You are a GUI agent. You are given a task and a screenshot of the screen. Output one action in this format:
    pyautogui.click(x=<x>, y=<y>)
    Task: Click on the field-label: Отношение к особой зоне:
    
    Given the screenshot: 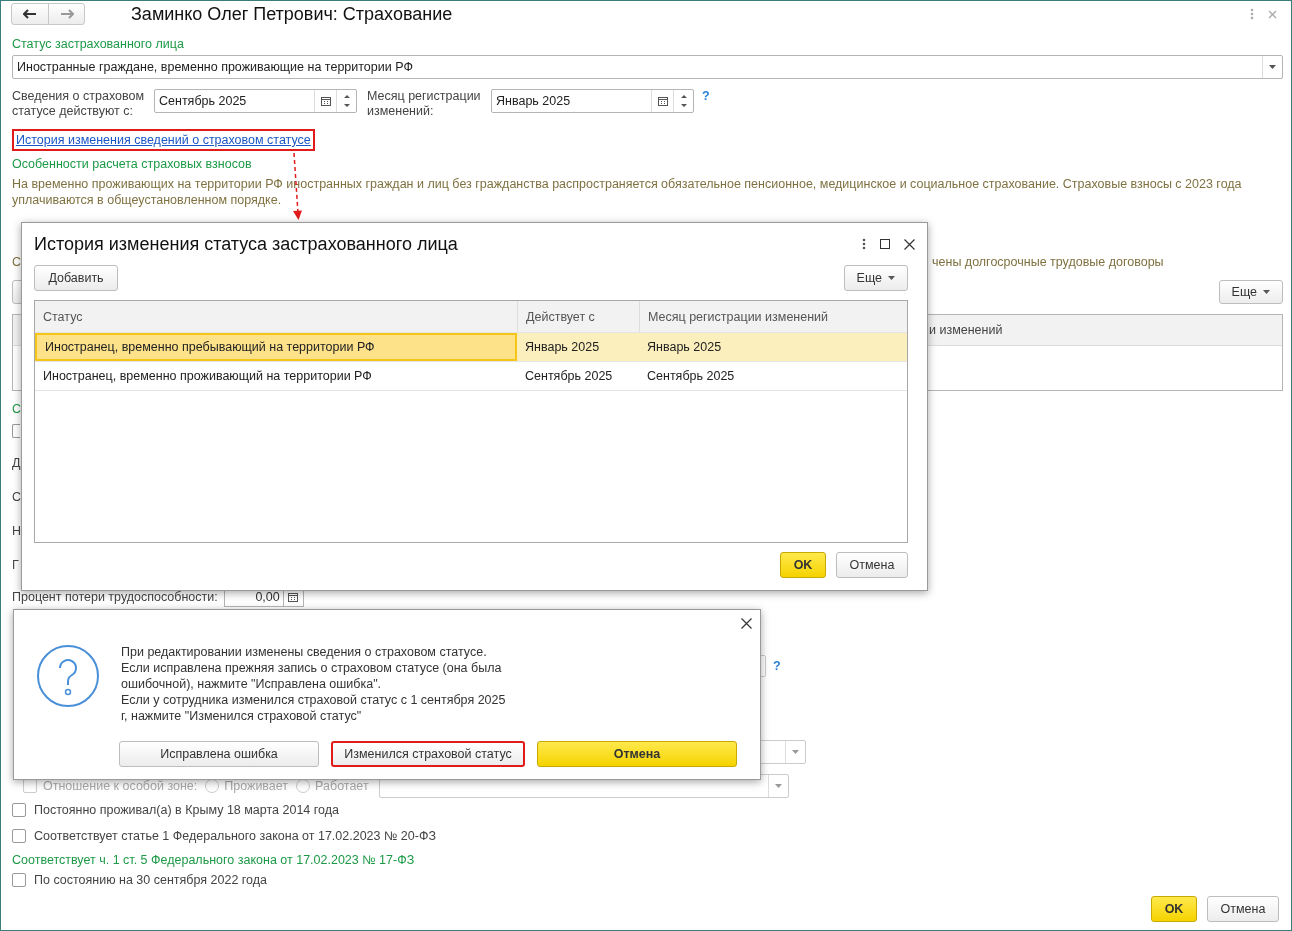 What is the action you would take?
    pyautogui.click(x=120, y=786)
    